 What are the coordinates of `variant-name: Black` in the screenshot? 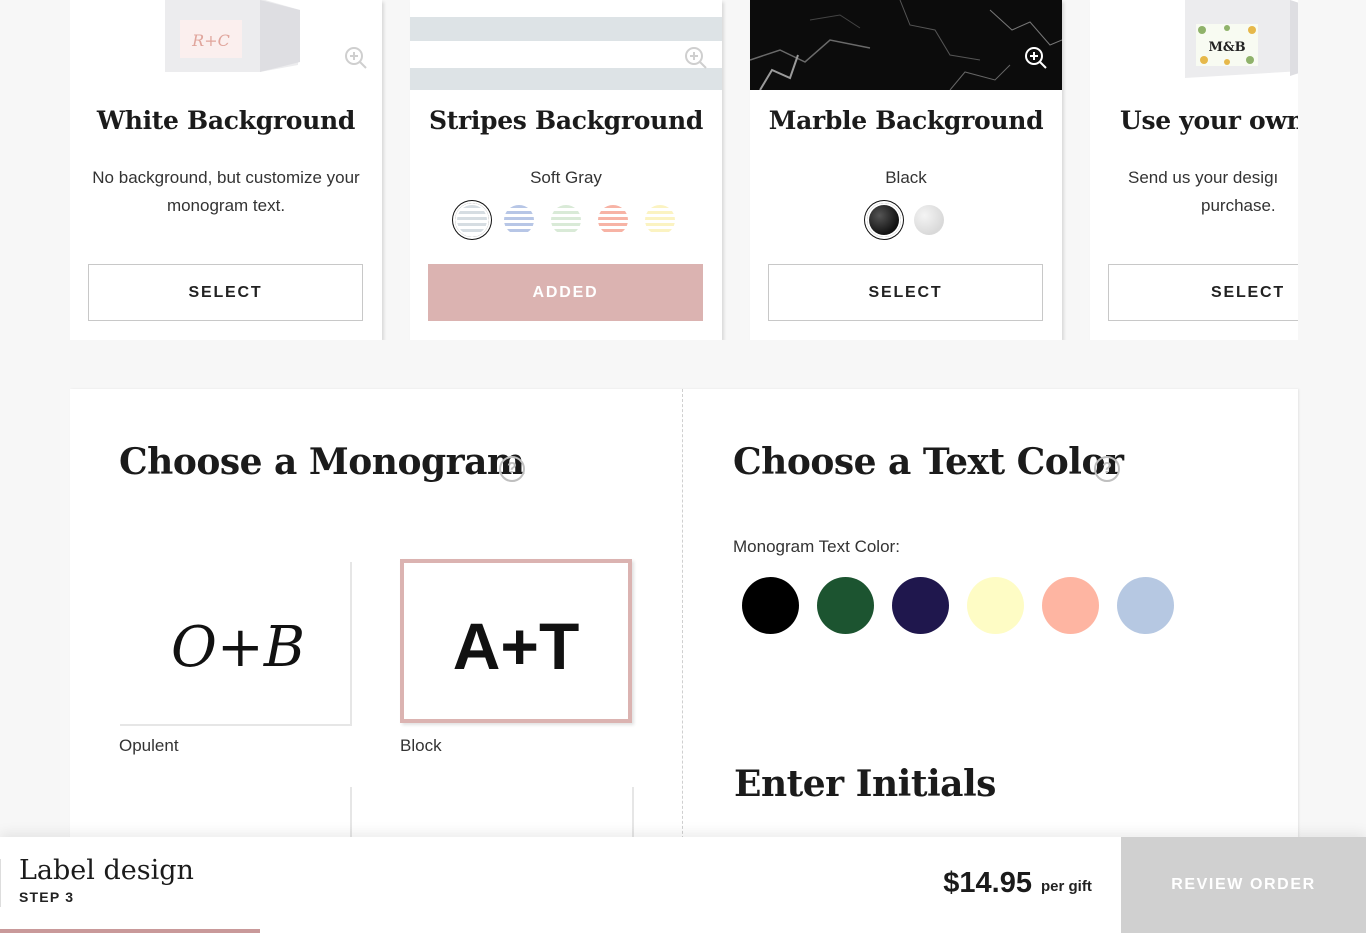 It's located at (906, 177).